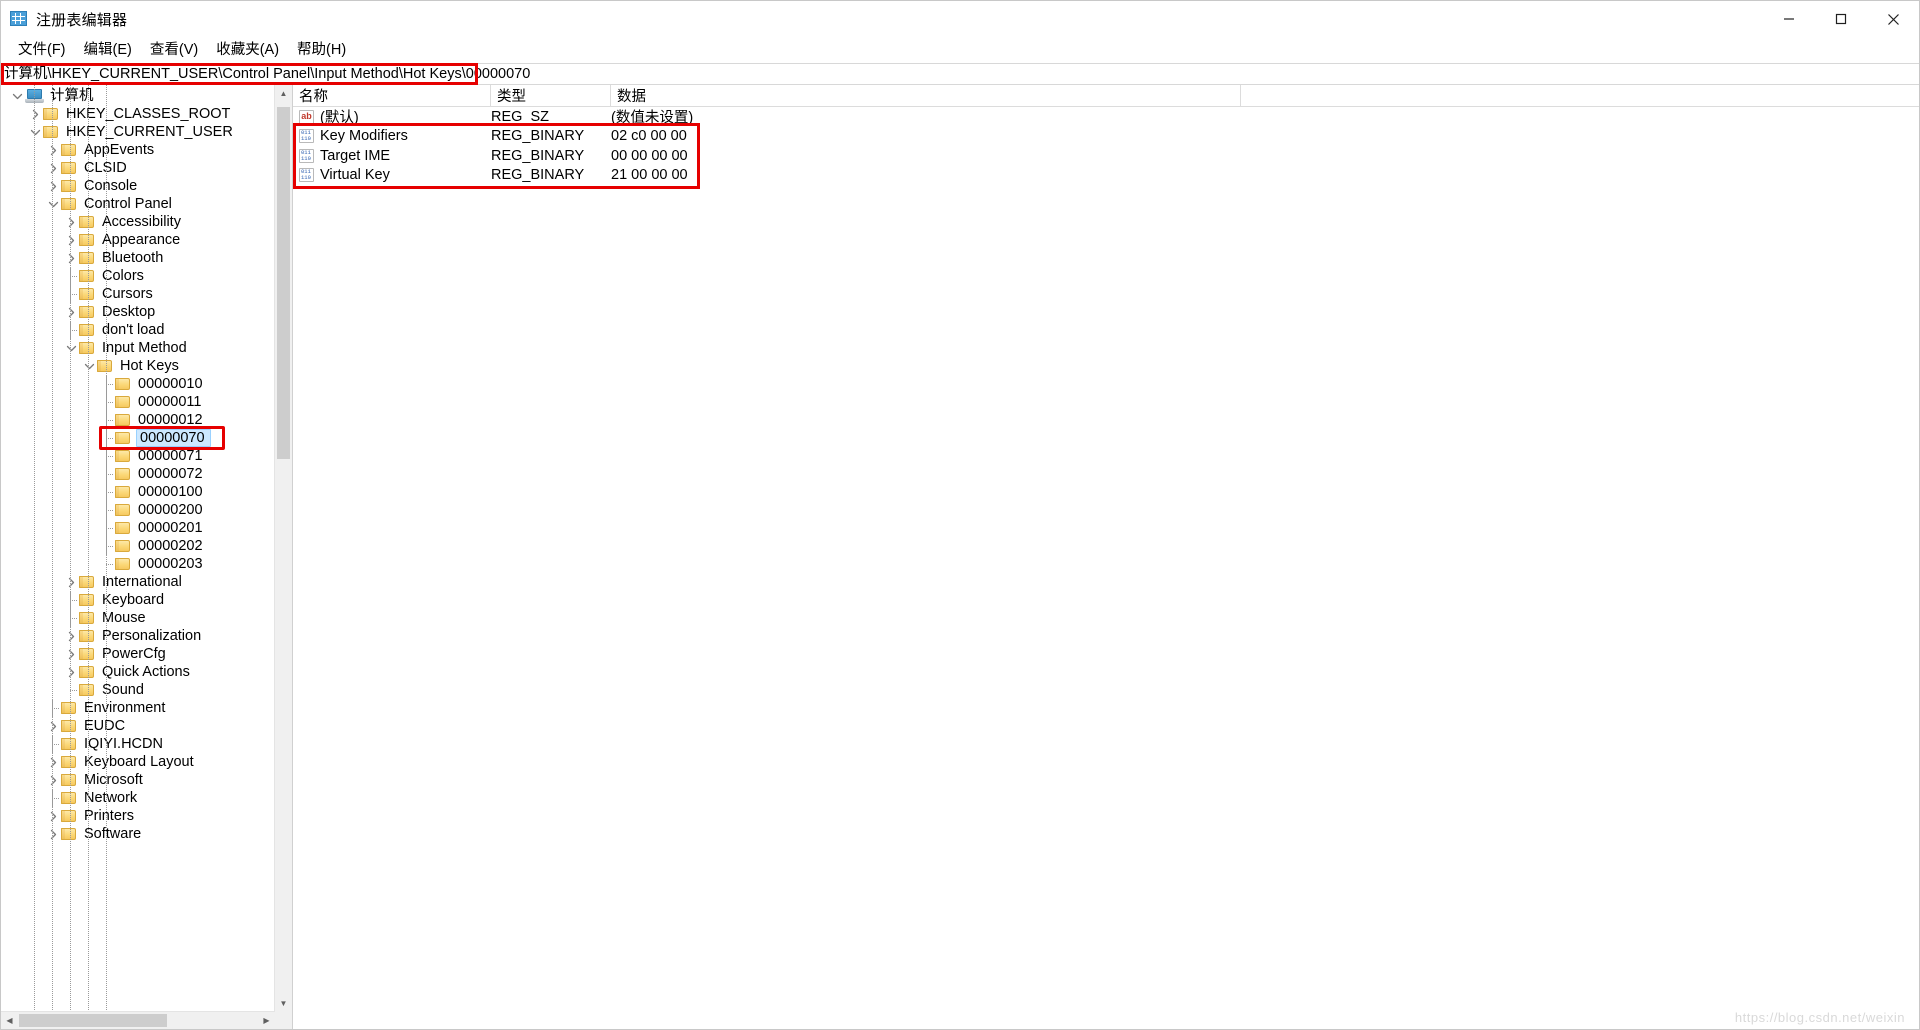 This screenshot has width=1920, height=1030. I want to click on tree-node: Hot Keys, so click(138, 366).